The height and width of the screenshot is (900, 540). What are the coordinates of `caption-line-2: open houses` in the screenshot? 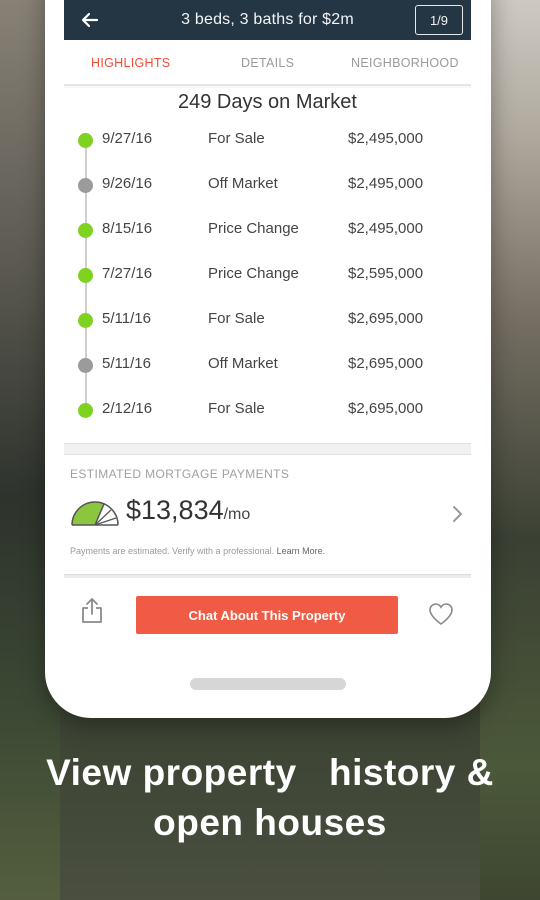 It's located at (270, 822).